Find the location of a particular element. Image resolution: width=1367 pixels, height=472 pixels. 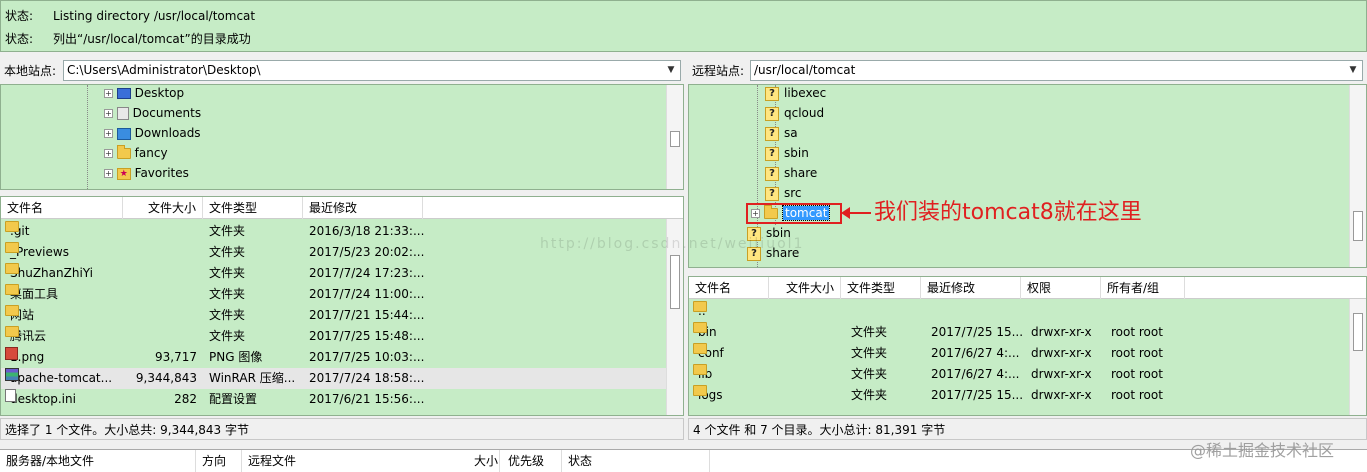

file-name-cell: logs is located at coordinates (731, 395).